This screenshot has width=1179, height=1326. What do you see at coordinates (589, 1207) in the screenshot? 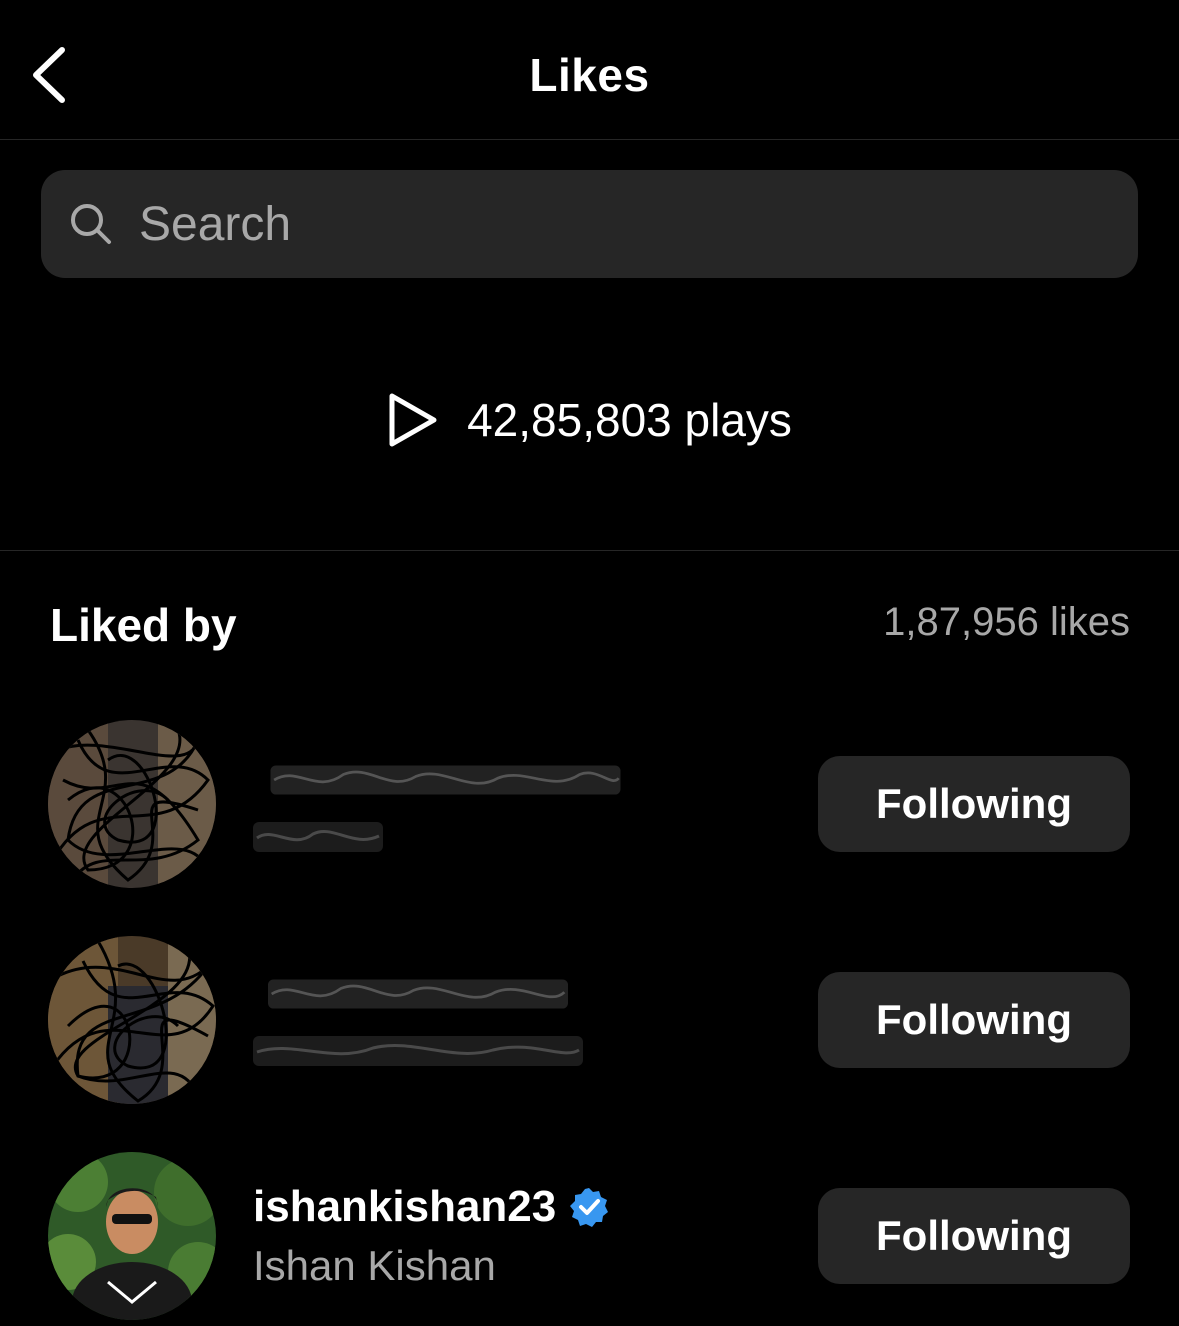
I see `verified-badge-icon` at bounding box center [589, 1207].